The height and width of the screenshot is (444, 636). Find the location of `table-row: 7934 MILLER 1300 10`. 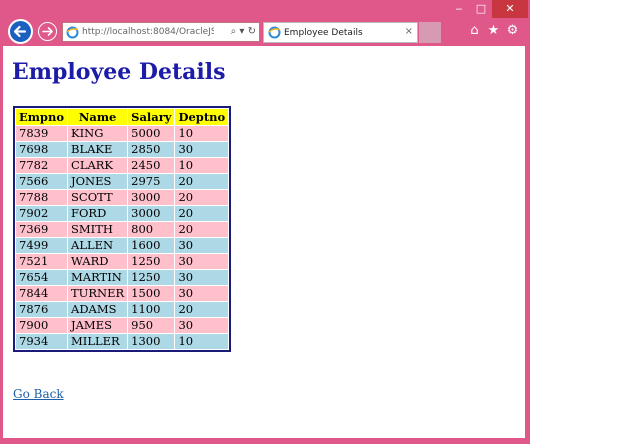

table-row: 7934 MILLER 1300 10 is located at coordinates (122, 341).